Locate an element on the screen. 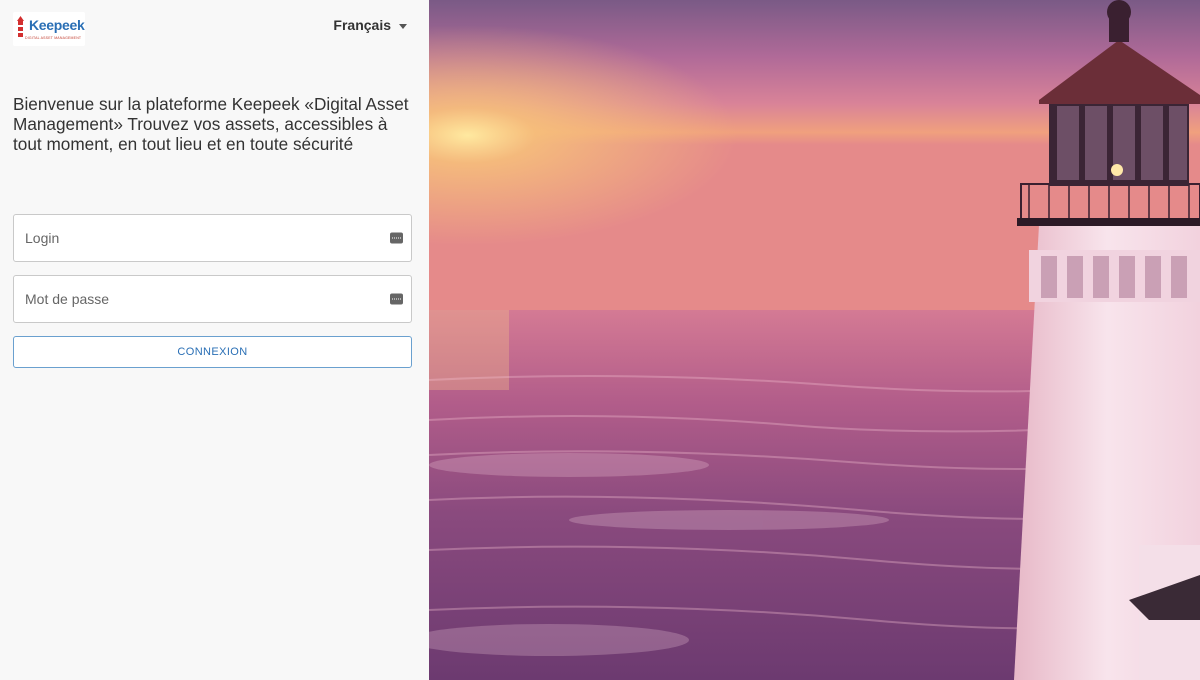 The image size is (1200, 680). connexion-button: CONNEXION is located at coordinates (212, 352).